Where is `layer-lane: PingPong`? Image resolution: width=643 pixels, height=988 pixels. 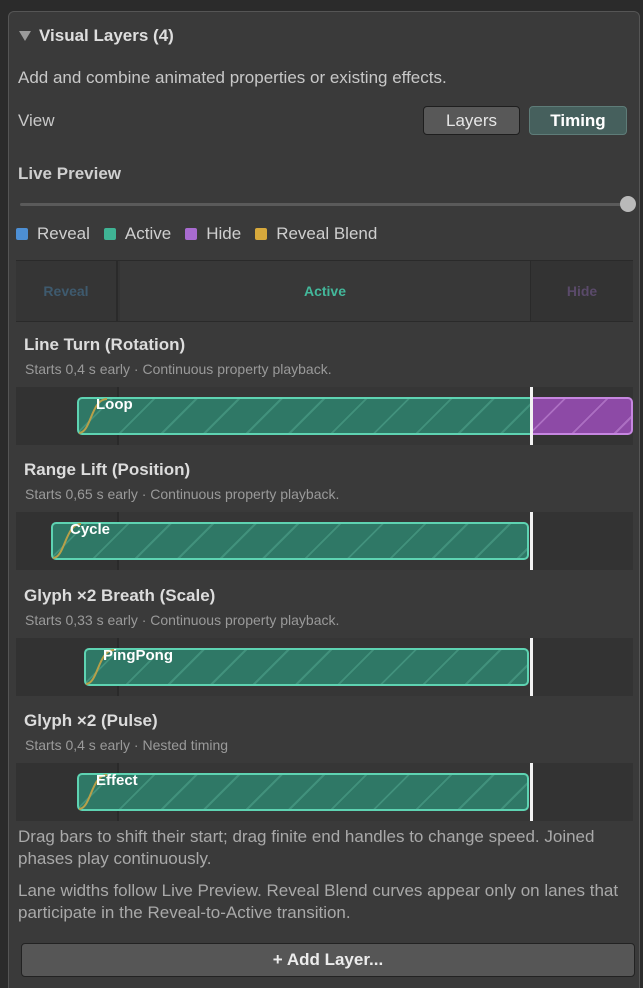
layer-lane: PingPong is located at coordinates (324, 667).